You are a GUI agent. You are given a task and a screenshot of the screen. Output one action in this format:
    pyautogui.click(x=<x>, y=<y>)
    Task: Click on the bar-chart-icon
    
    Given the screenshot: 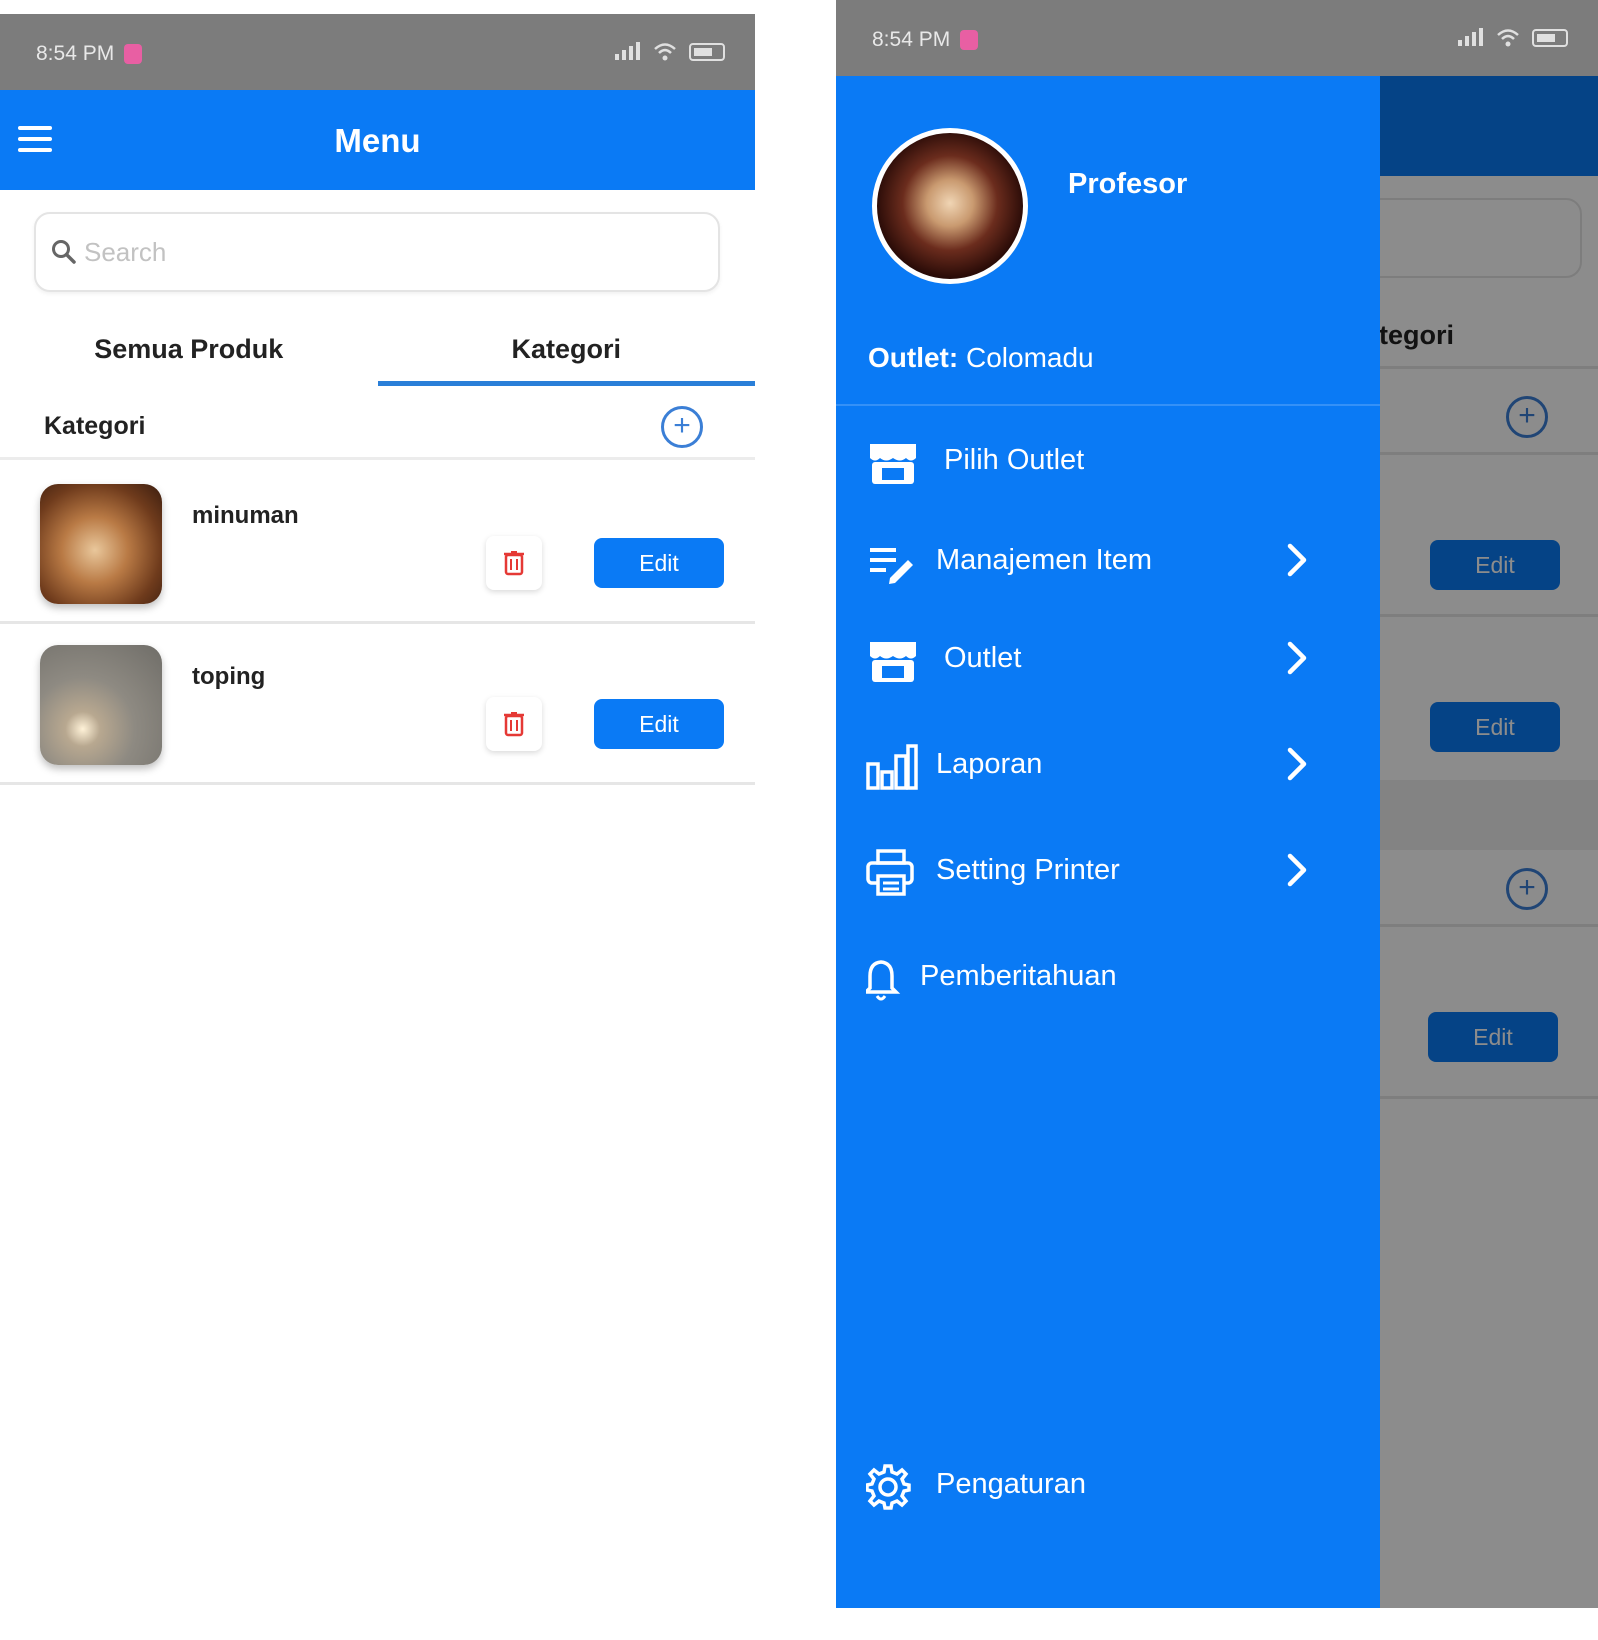 What is the action you would take?
    pyautogui.click(x=892, y=767)
    